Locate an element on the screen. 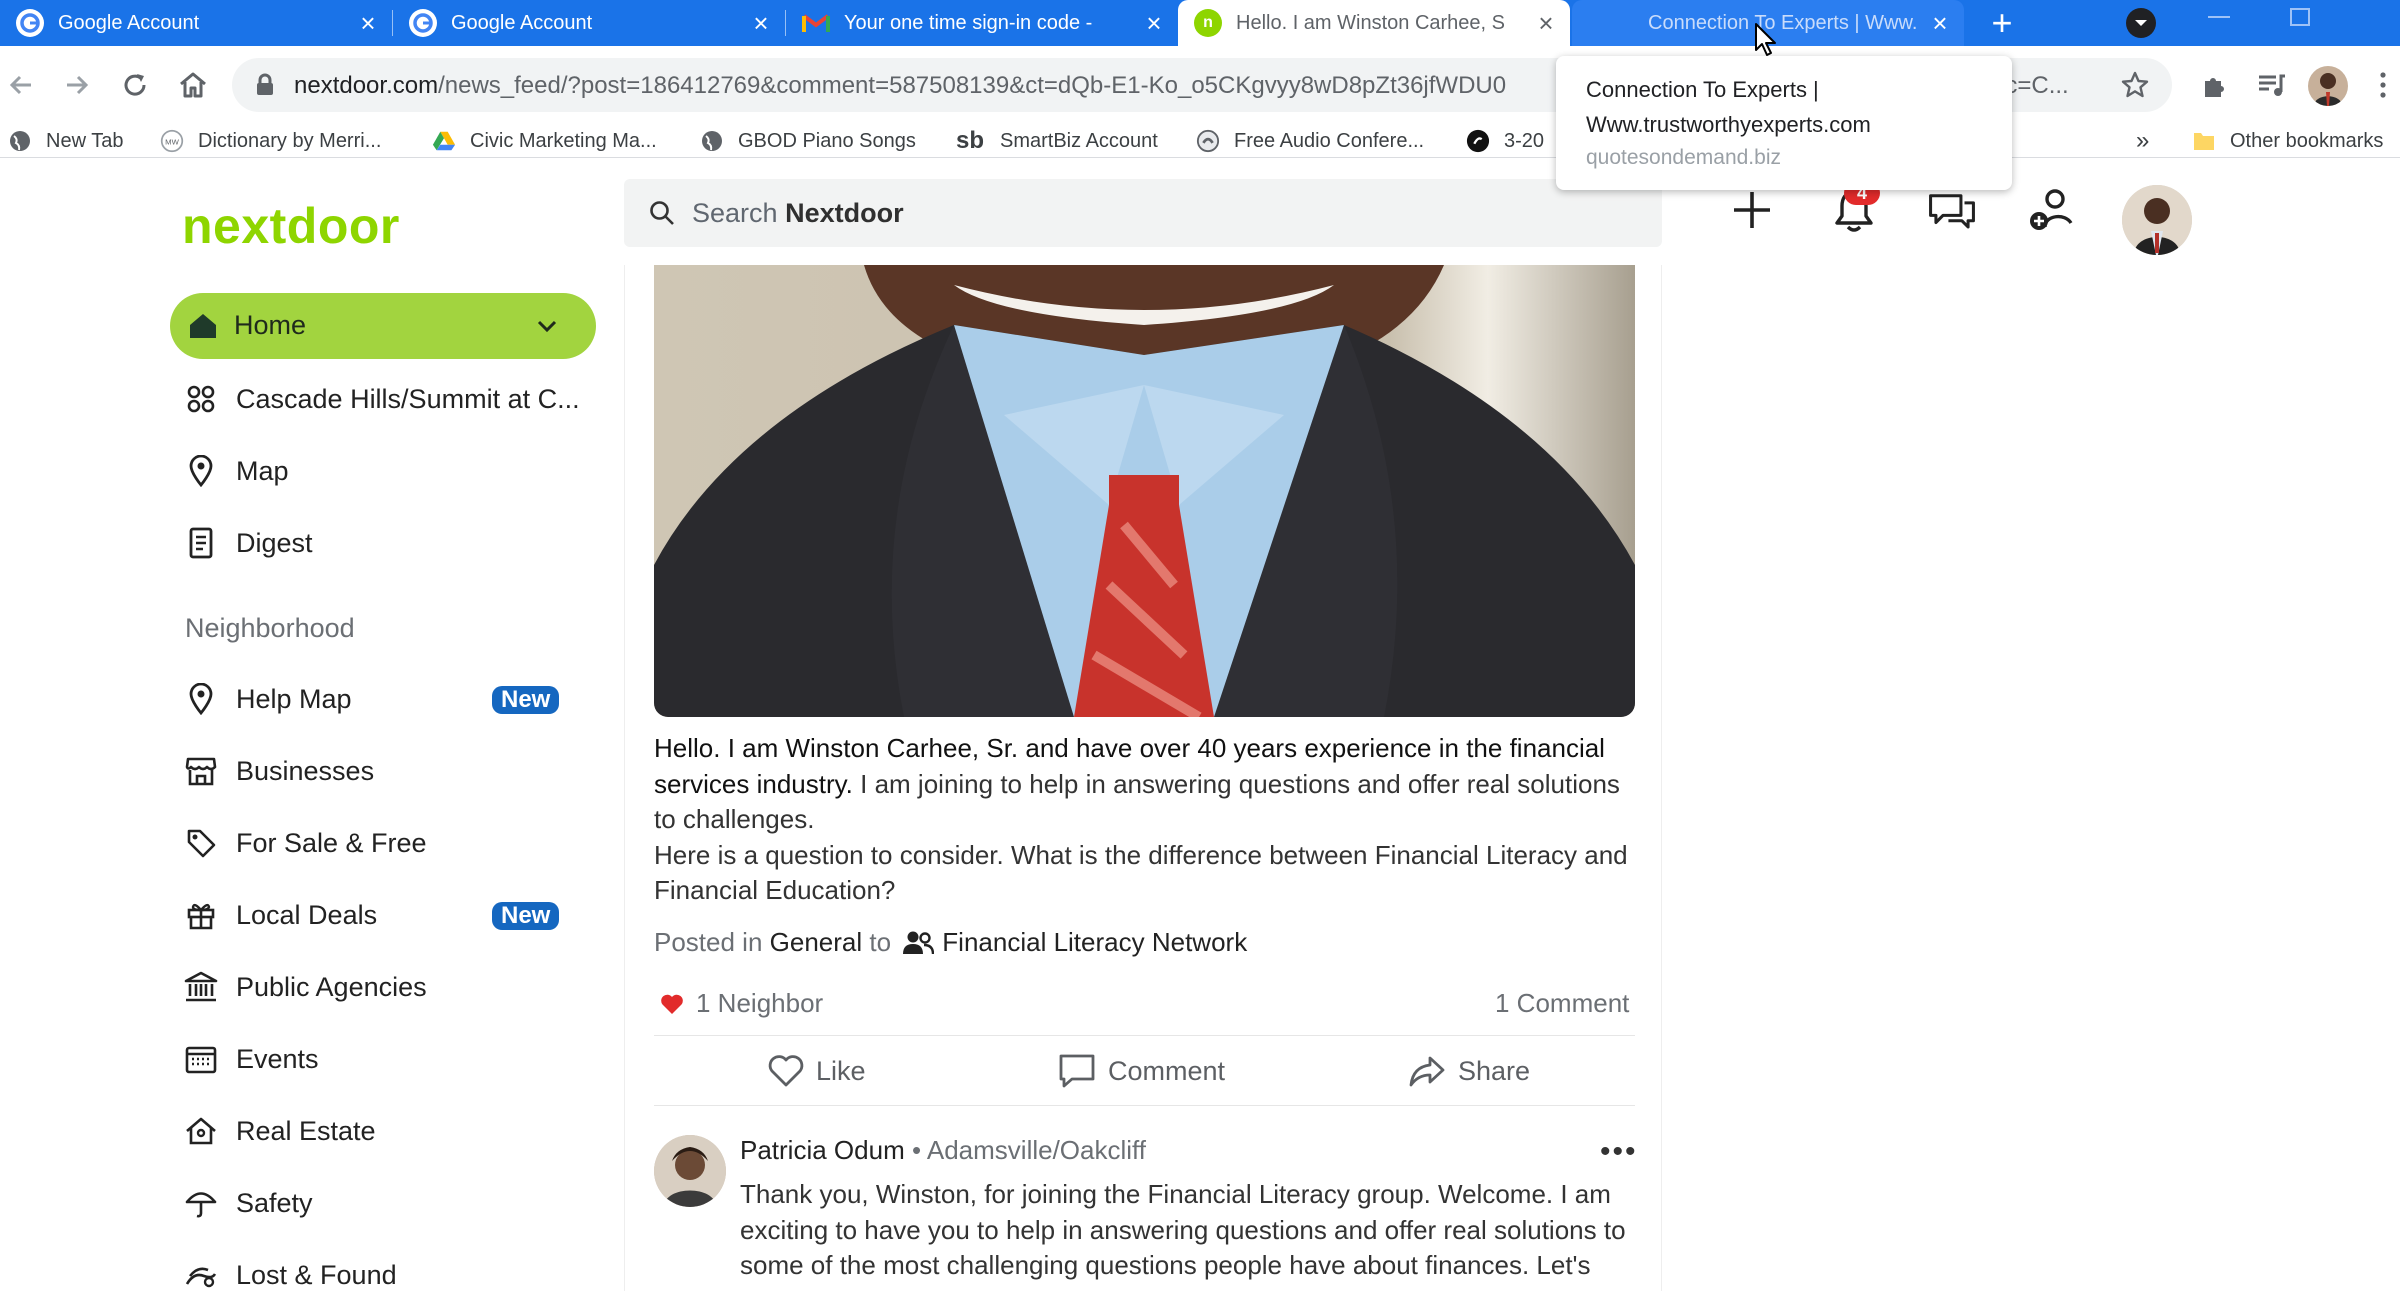  sidebar-item-lost-found: Lost & Found is located at coordinates (290, 1271).